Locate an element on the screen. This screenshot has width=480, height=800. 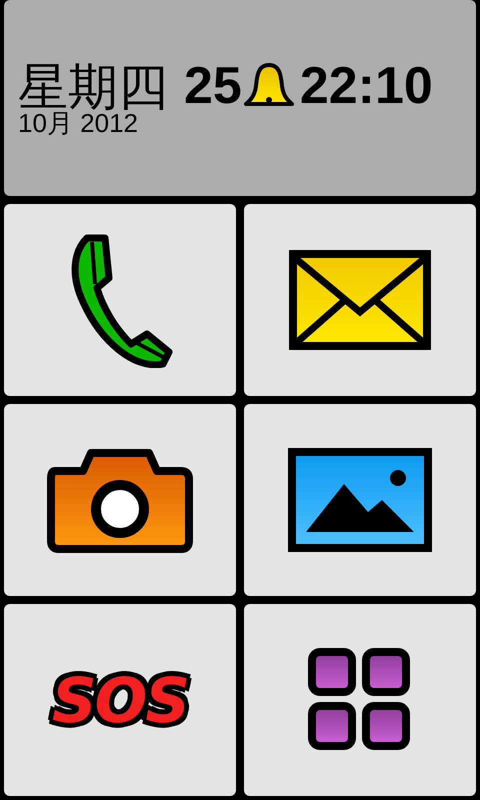
image-icon is located at coordinates (360, 500).